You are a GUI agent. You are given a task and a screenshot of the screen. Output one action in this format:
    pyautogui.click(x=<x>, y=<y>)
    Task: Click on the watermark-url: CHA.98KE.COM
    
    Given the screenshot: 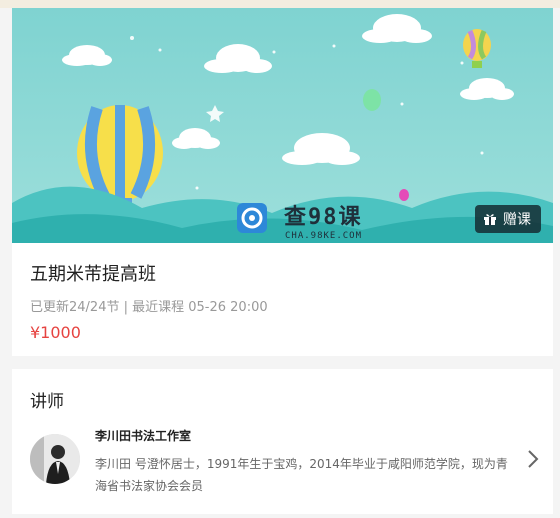 What is the action you would take?
    pyautogui.click(x=324, y=236)
    